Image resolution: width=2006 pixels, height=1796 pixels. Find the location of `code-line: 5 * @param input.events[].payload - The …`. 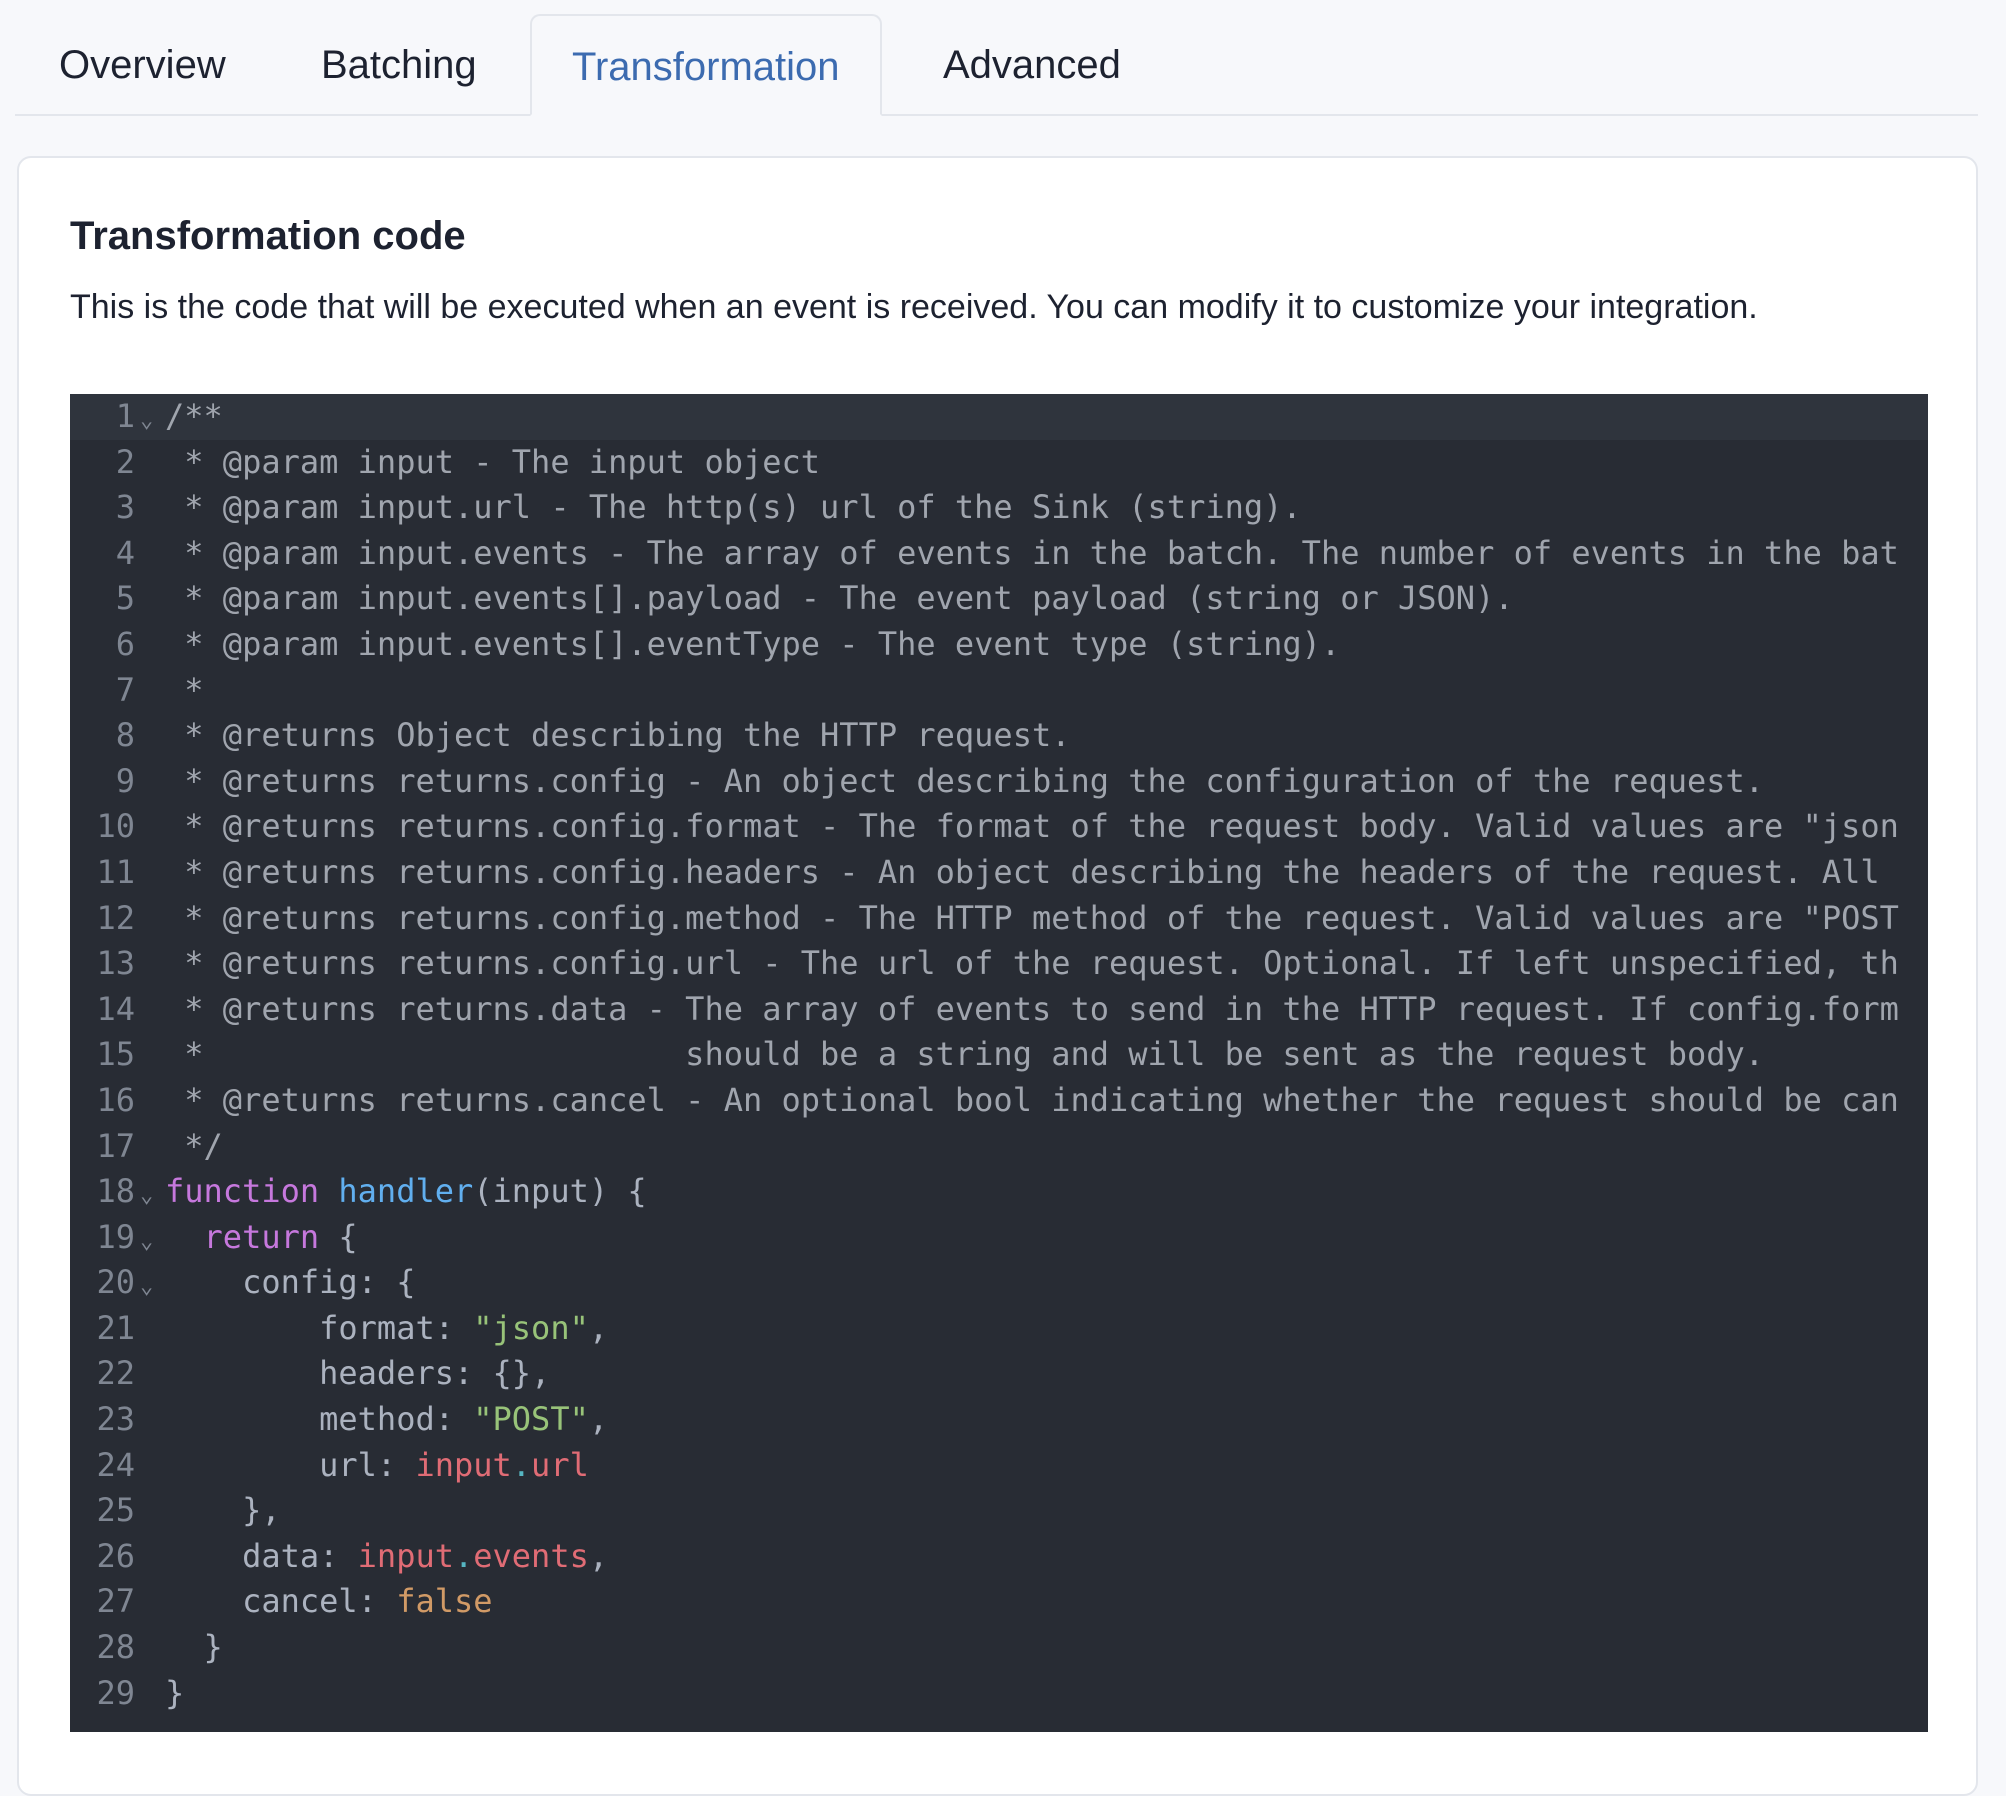

code-line: 5 * @param input.events[].payload - The … is located at coordinates (999, 599).